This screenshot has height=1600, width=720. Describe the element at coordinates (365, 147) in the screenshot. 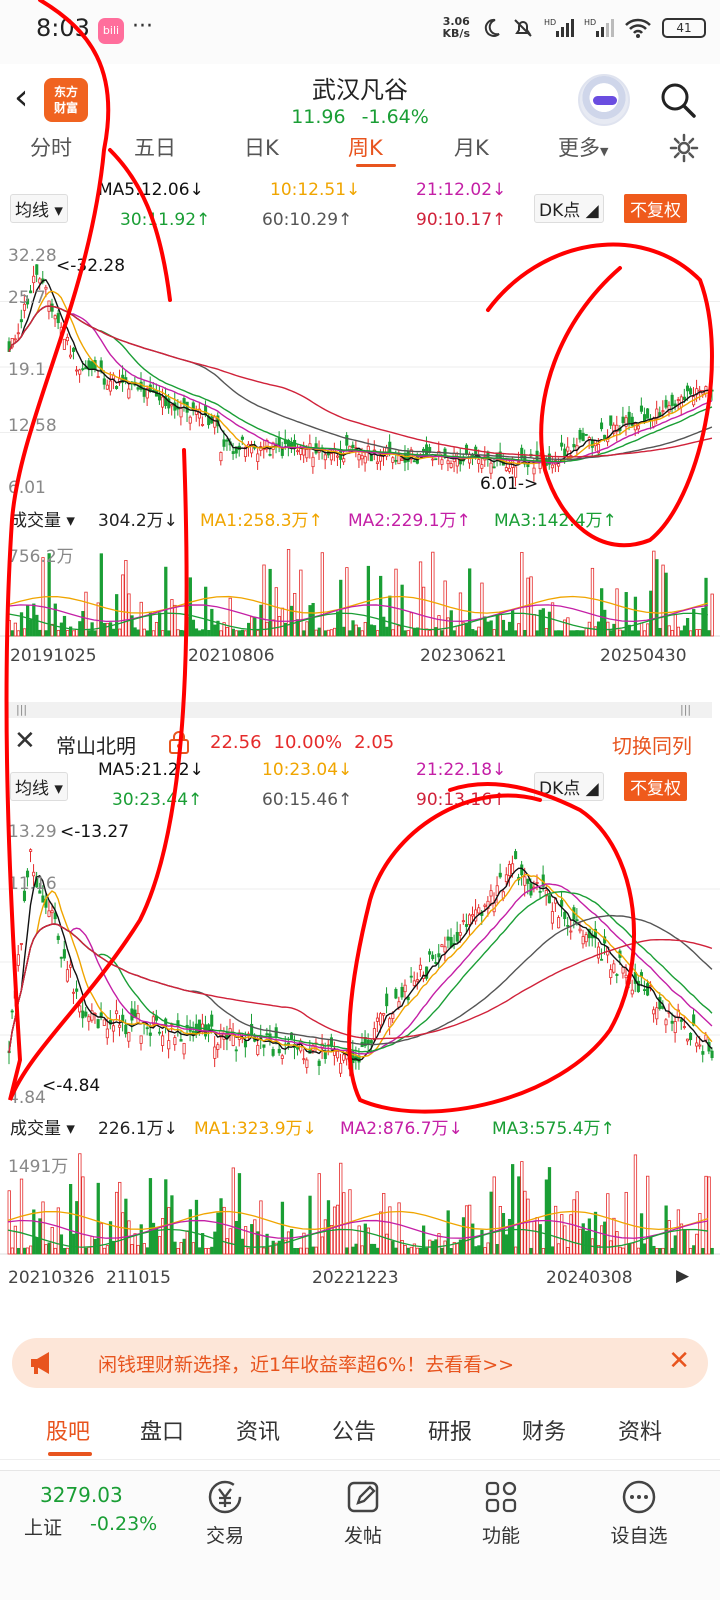

I see `tab-zhouk: 周K` at that location.